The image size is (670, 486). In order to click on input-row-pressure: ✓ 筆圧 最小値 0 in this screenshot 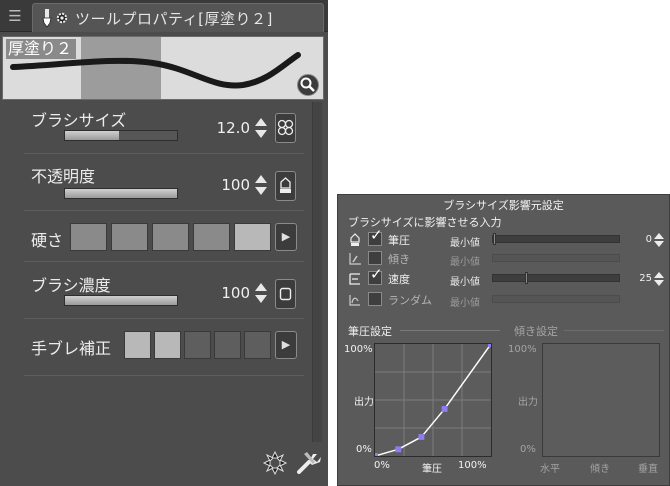, I will do `click(507, 239)`.